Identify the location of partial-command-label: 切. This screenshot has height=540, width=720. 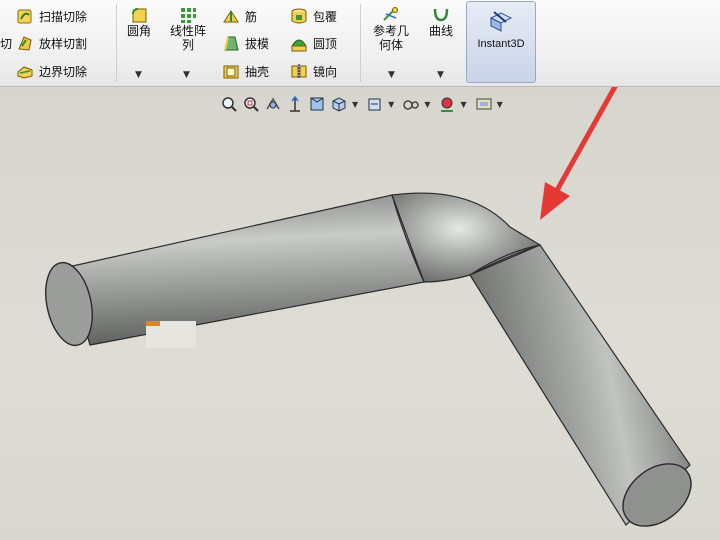
(6, 43).